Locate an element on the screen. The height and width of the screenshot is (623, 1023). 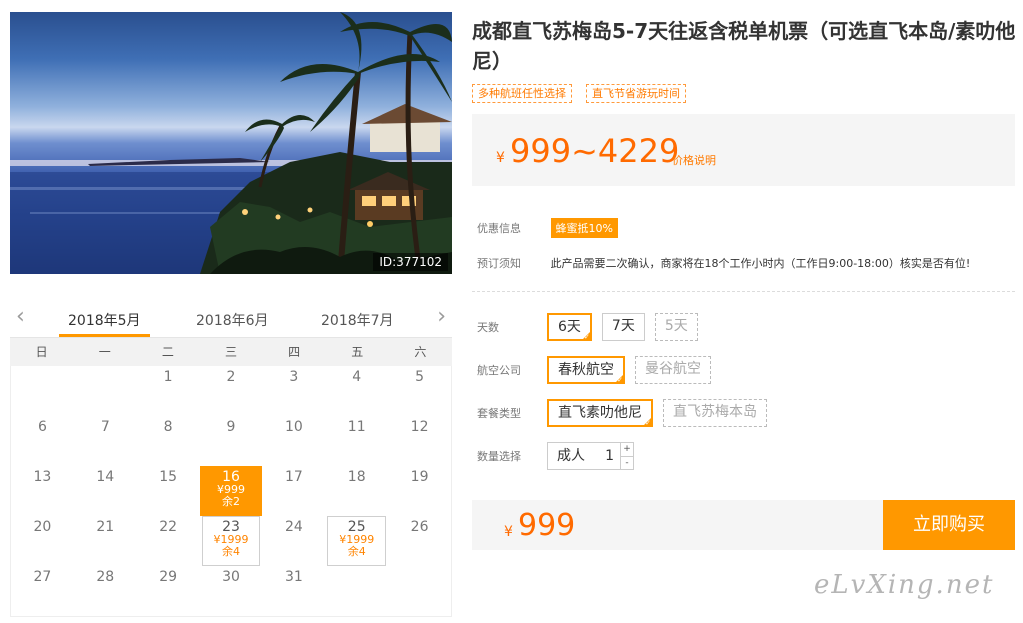
day-number: 1 is located at coordinates (168, 377).